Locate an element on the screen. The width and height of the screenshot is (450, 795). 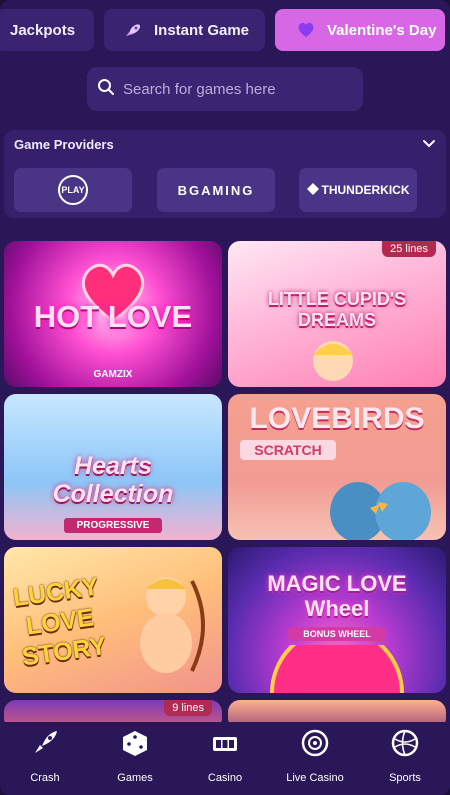
search-input is located at coordinates (238, 89).